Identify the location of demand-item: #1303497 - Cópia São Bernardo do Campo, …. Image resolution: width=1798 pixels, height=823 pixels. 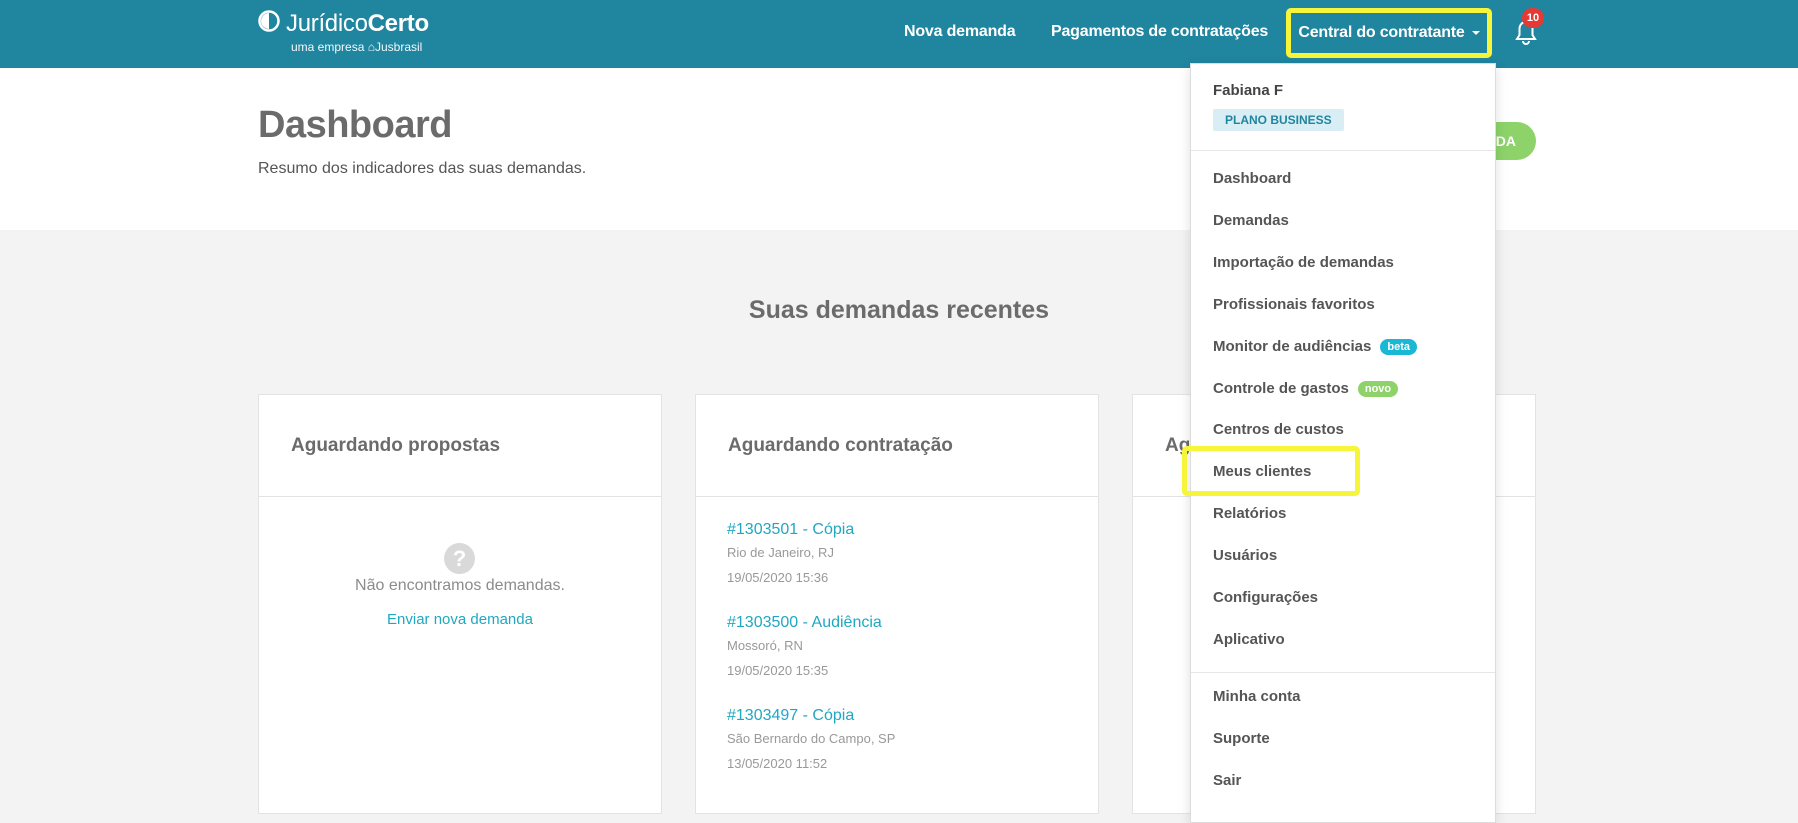
(811, 739).